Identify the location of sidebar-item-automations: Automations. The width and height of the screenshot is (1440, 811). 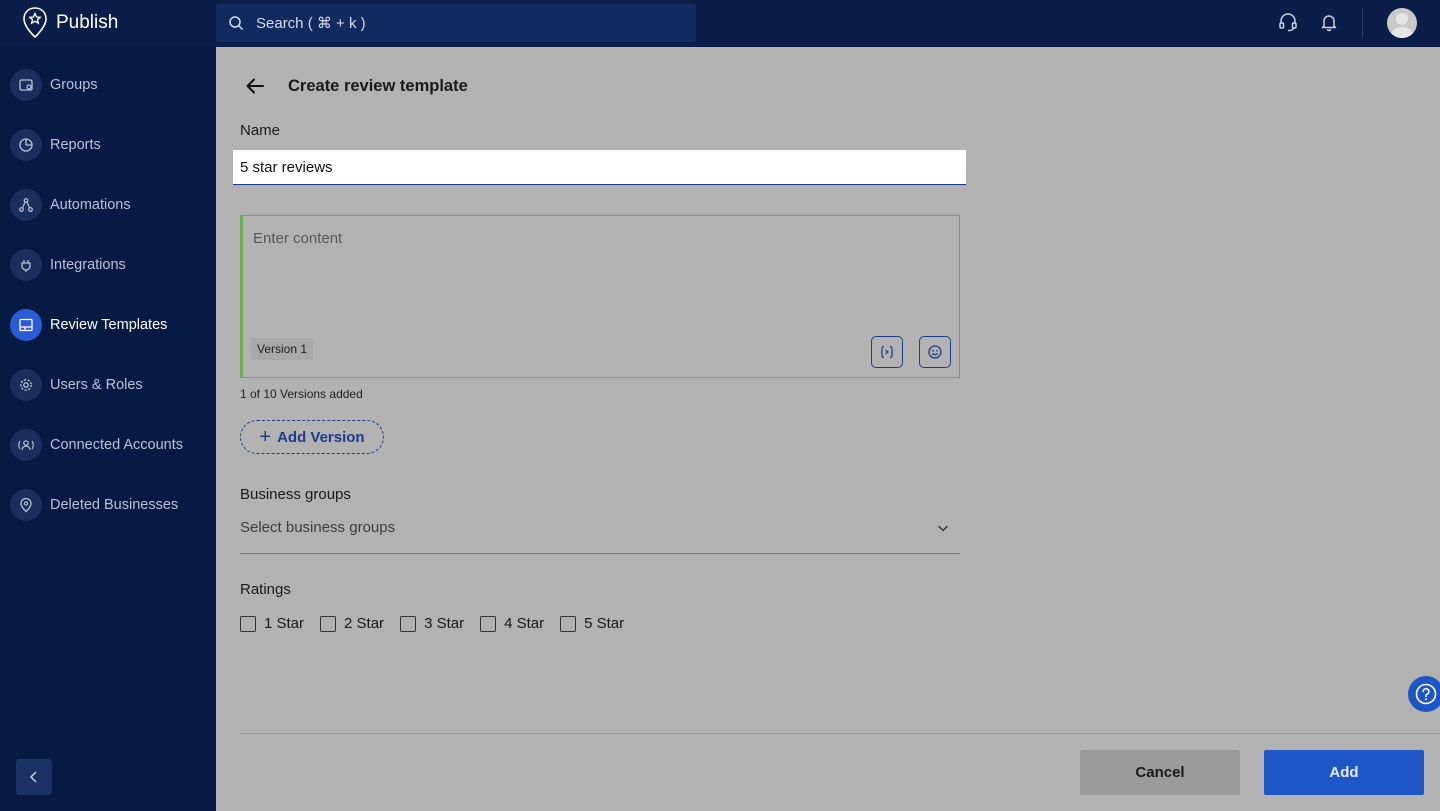
(108, 205).